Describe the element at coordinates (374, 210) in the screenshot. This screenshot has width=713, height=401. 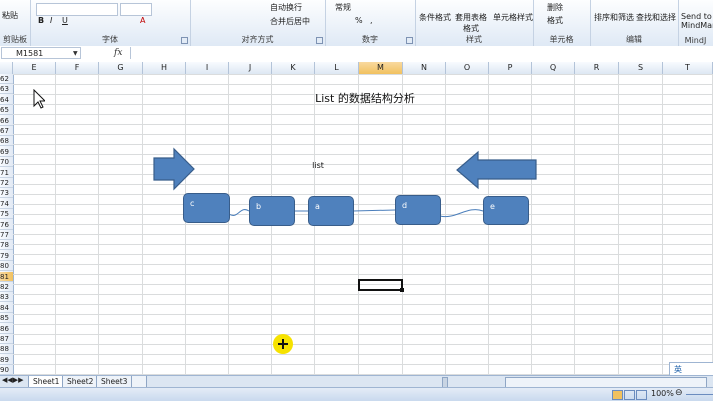
I see `connector-a-d` at that location.